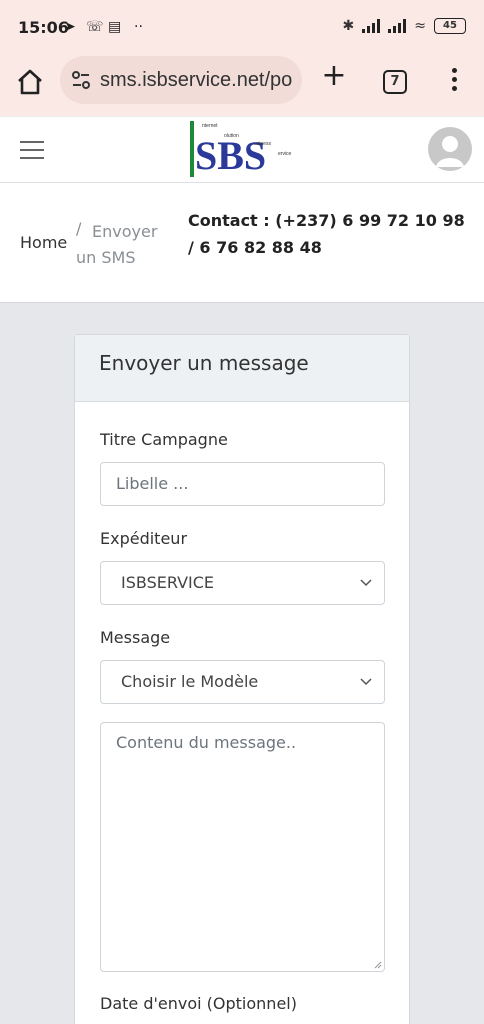 This screenshot has width=484, height=1024. What do you see at coordinates (190, 681) in the screenshot?
I see `template-select-value: Choisir le Modèle` at bounding box center [190, 681].